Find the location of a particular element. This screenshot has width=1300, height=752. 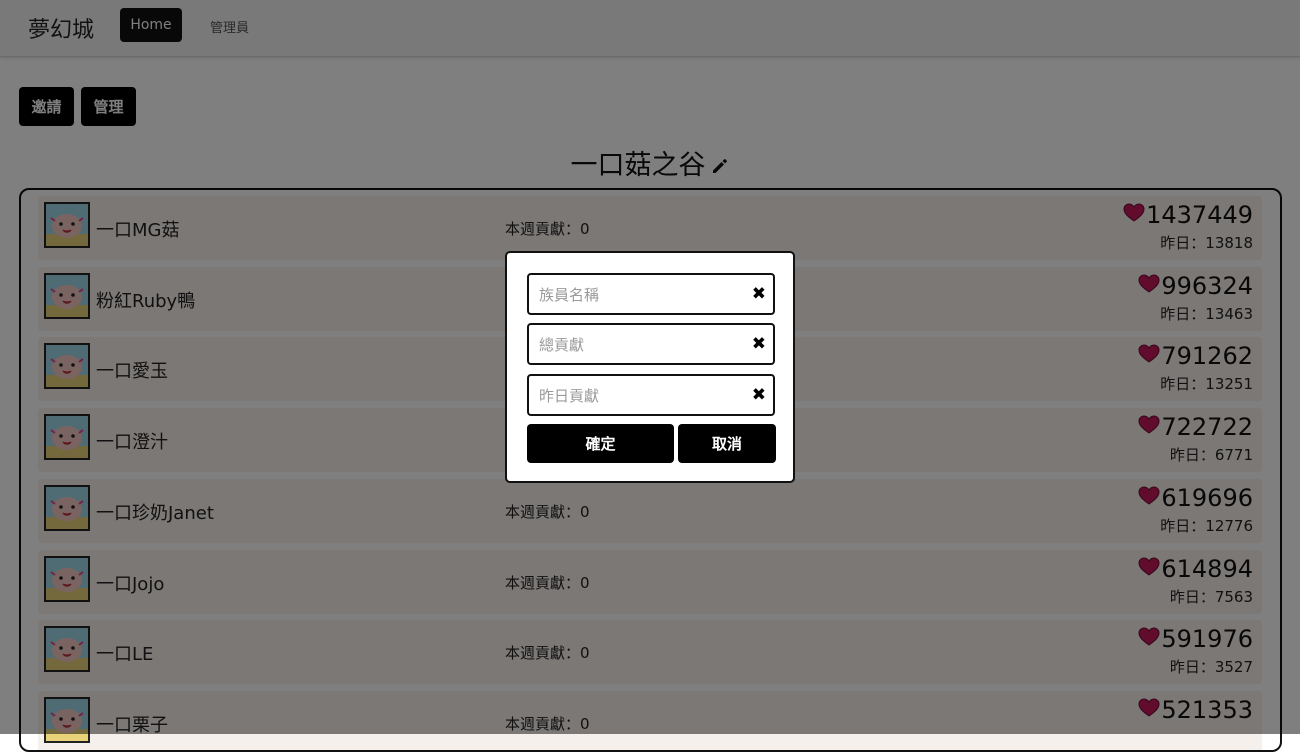

total-contribution-field: ✖ is located at coordinates (651, 344).